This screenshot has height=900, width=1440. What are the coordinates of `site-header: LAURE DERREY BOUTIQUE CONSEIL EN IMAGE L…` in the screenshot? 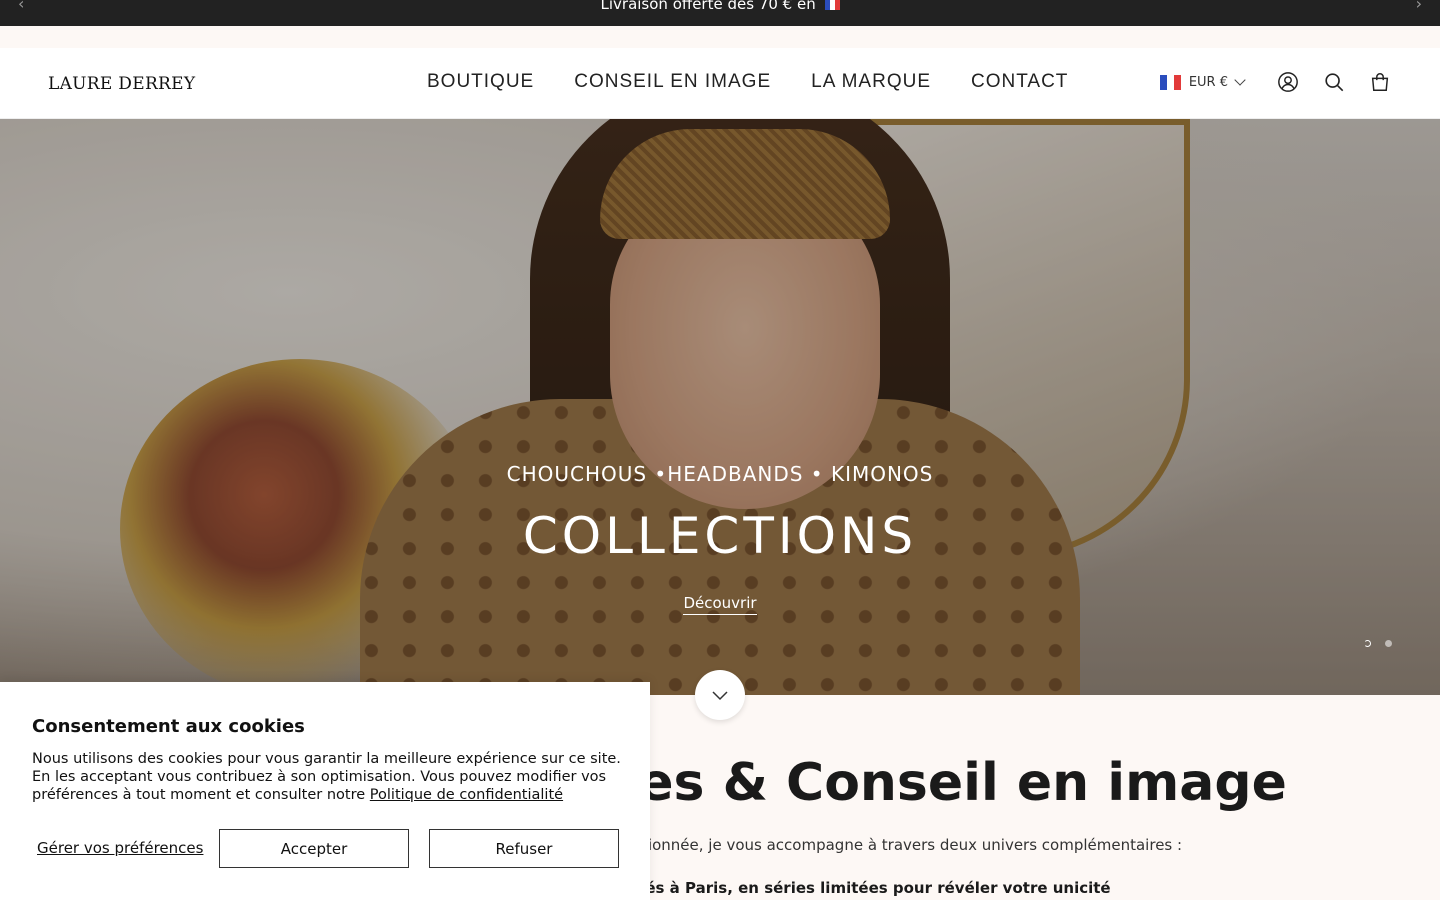 It's located at (720, 83).